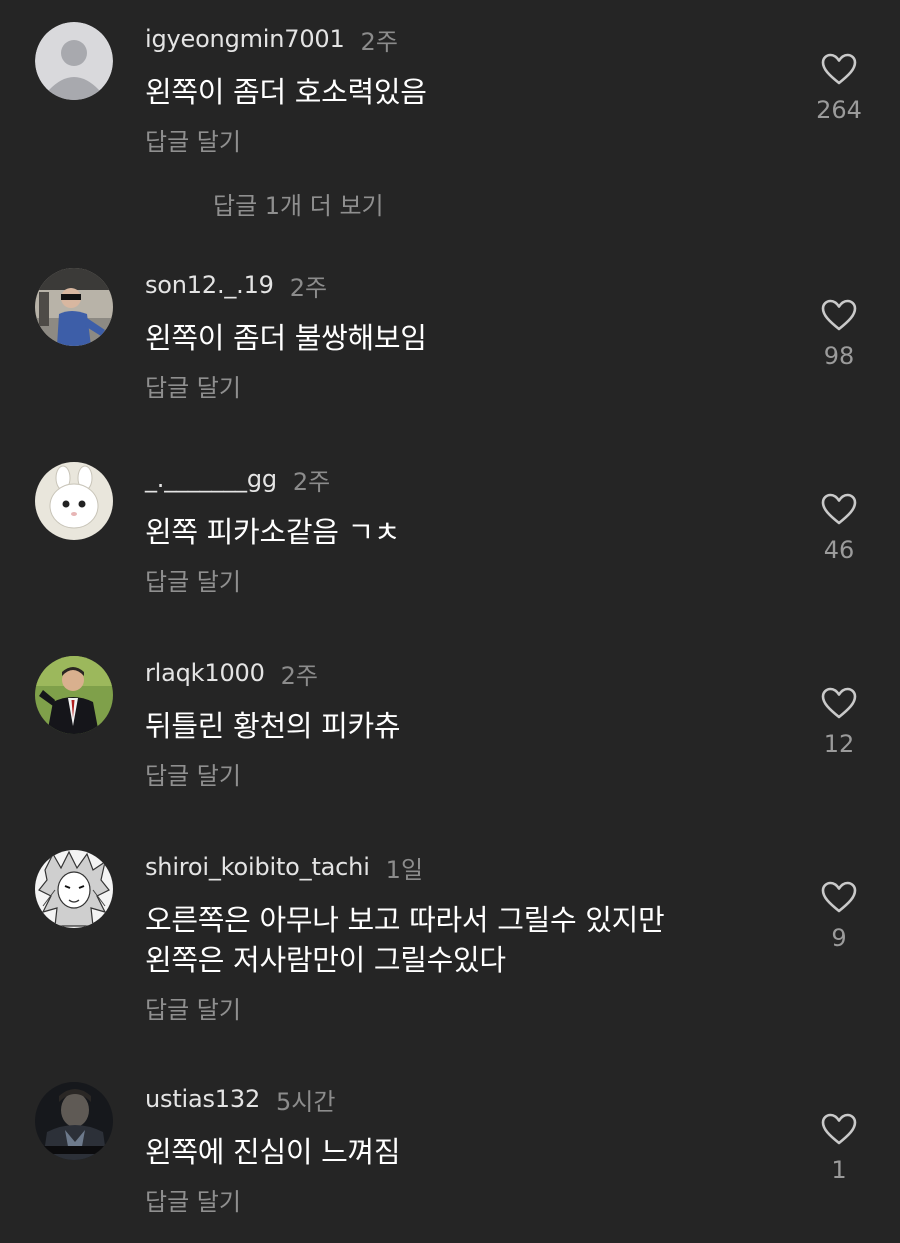  I want to click on like-button: 98, so click(839, 334).